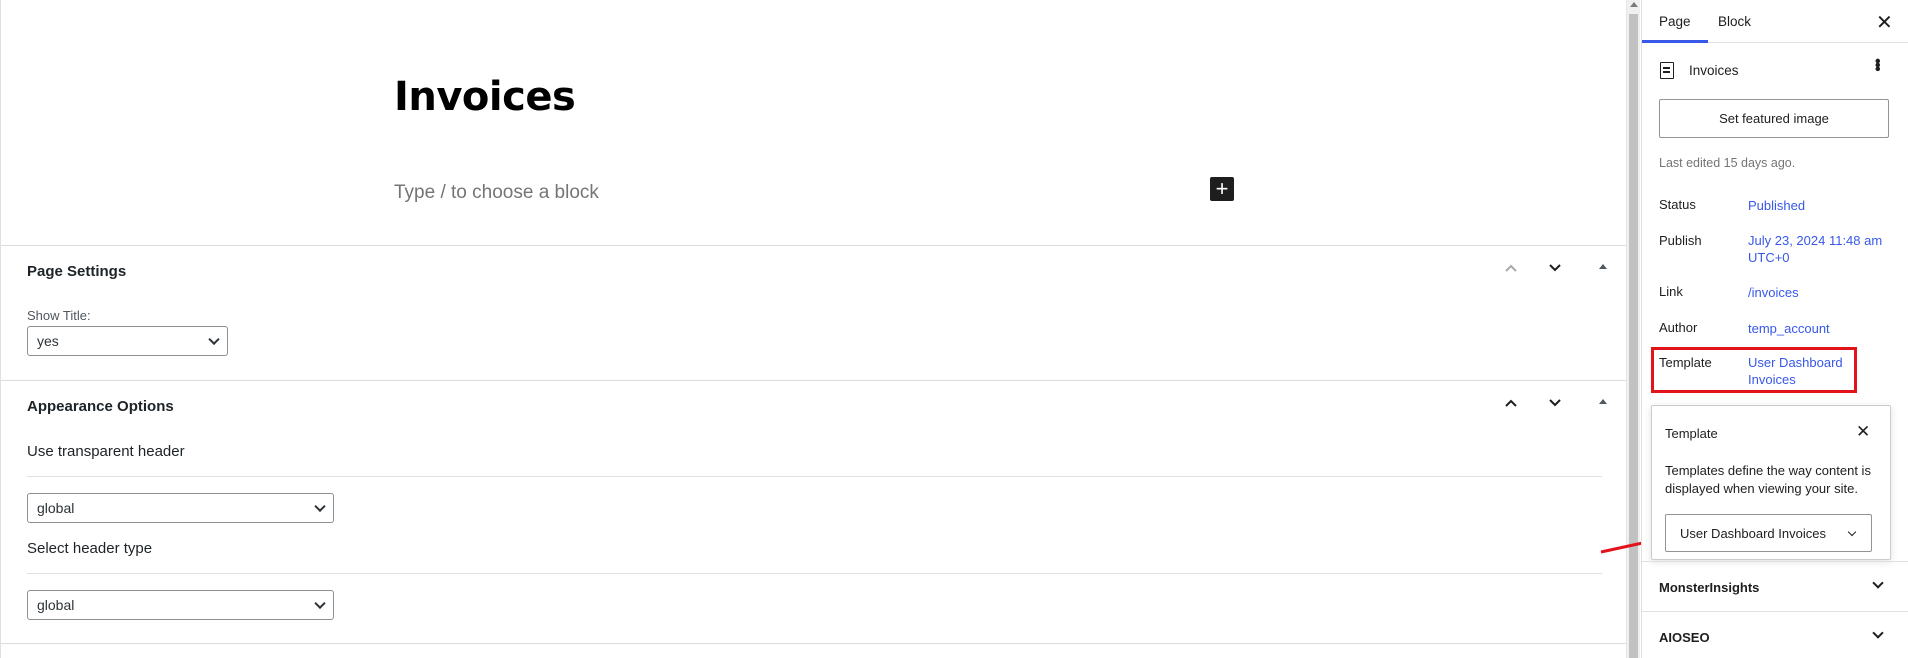  What do you see at coordinates (1709, 587) in the screenshot?
I see `panel-title: MonsterInsights` at bounding box center [1709, 587].